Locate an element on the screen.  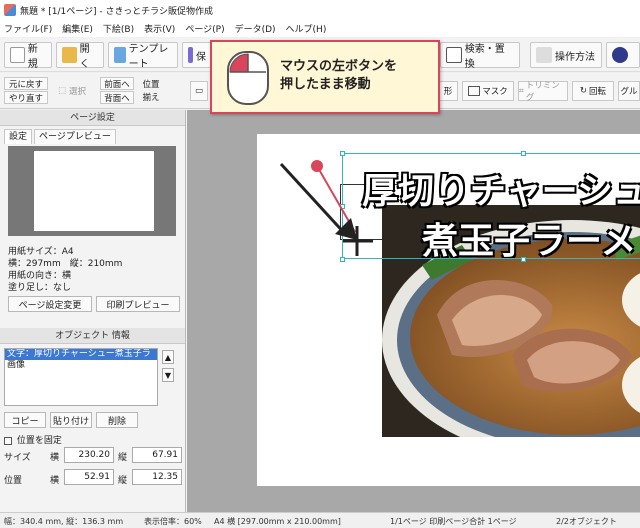
menu-data: データ(D) is located at coordinates (255, 28).